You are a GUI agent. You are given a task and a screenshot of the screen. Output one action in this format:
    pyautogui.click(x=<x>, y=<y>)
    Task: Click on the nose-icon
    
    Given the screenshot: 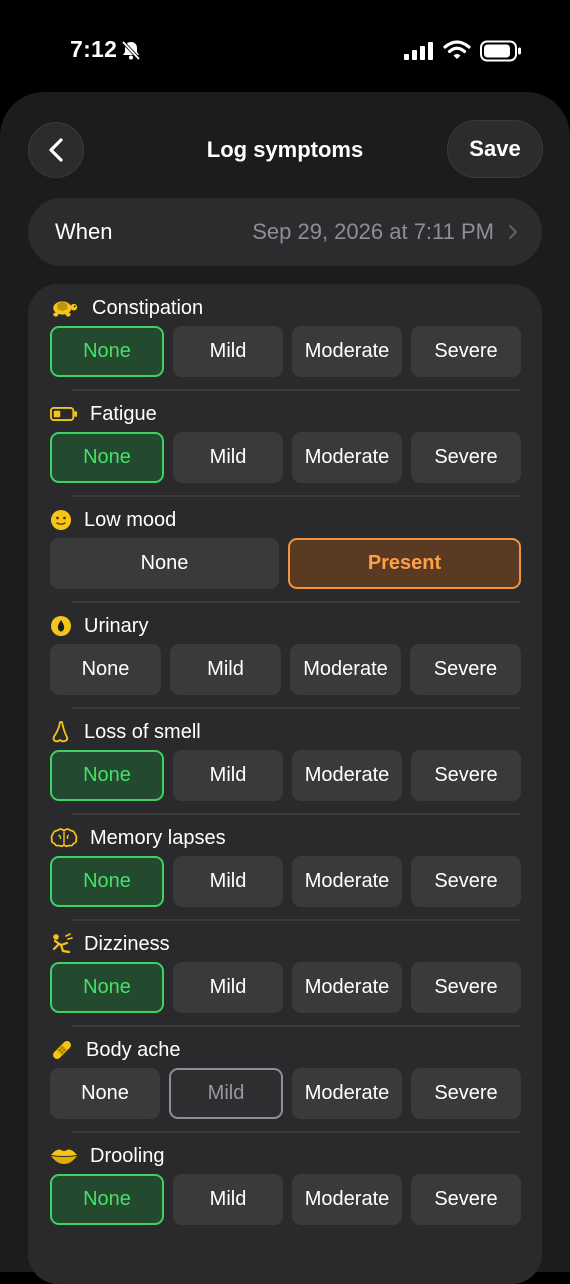 What is the action you would take?
    pyautogui.click(x=64, y=732)
    